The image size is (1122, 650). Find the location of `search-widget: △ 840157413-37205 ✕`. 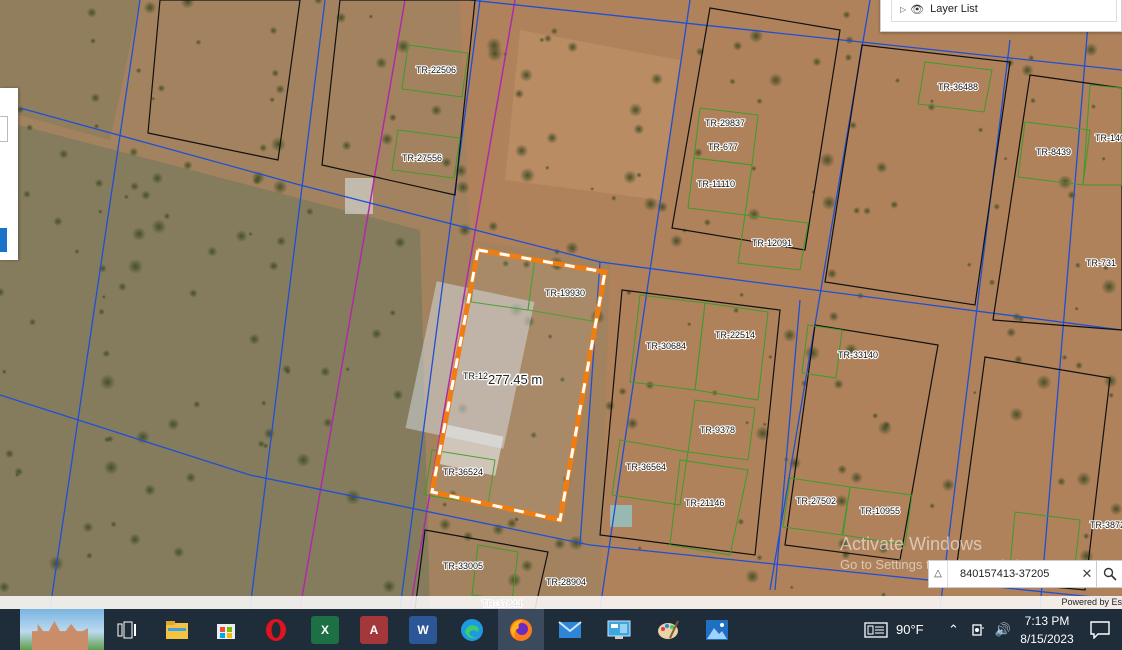

search-widget: △ 840157413-37205 ✕ is located at coordinates (1025, 574).